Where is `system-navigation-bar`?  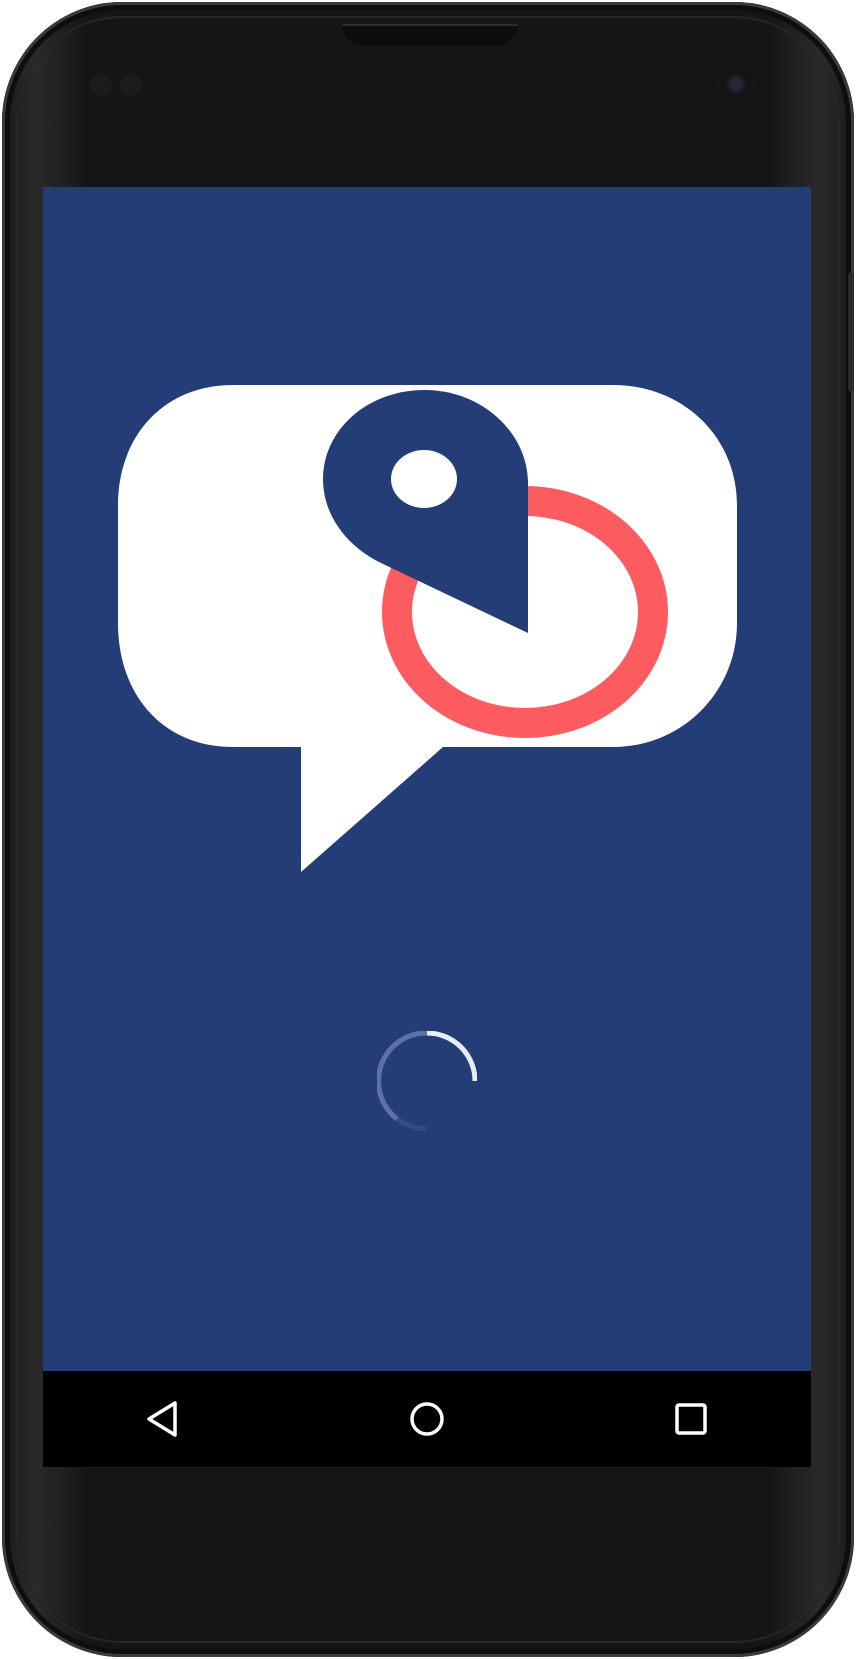 system-navigation-bar is located at coordinates (427, 1419).